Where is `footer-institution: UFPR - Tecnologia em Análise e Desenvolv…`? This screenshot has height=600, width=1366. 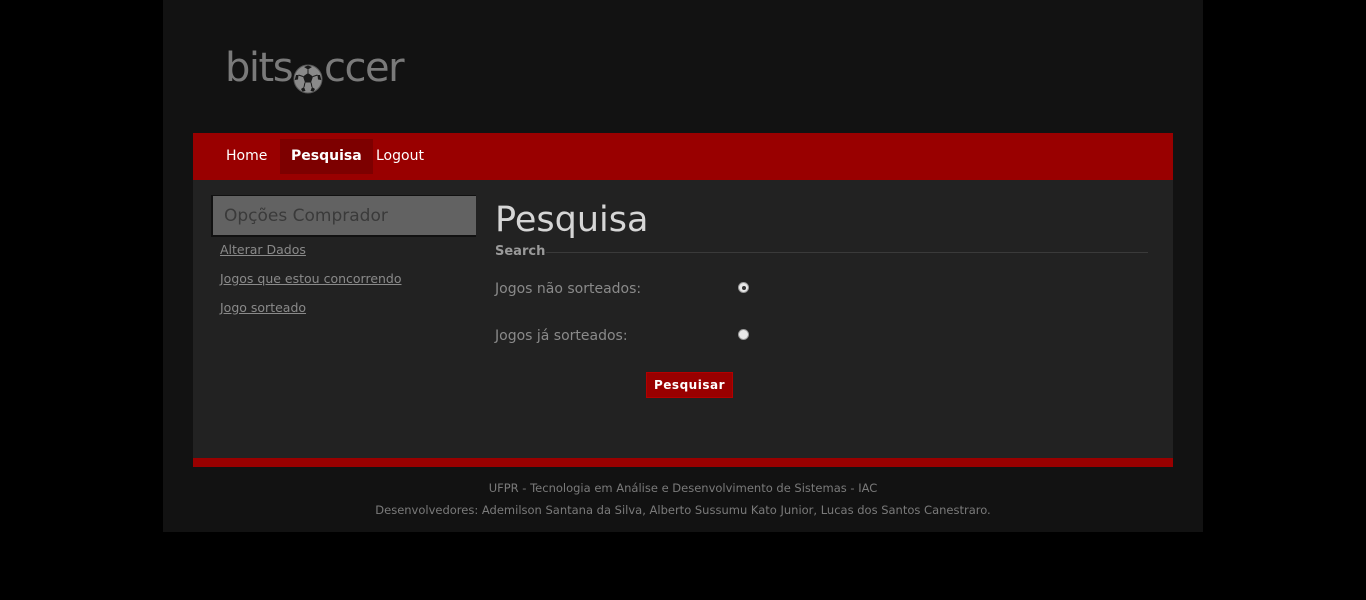
footer-institution: UFPR - Tecnologia em Análise e Desenvolv… is located at coordinates (683, 488).